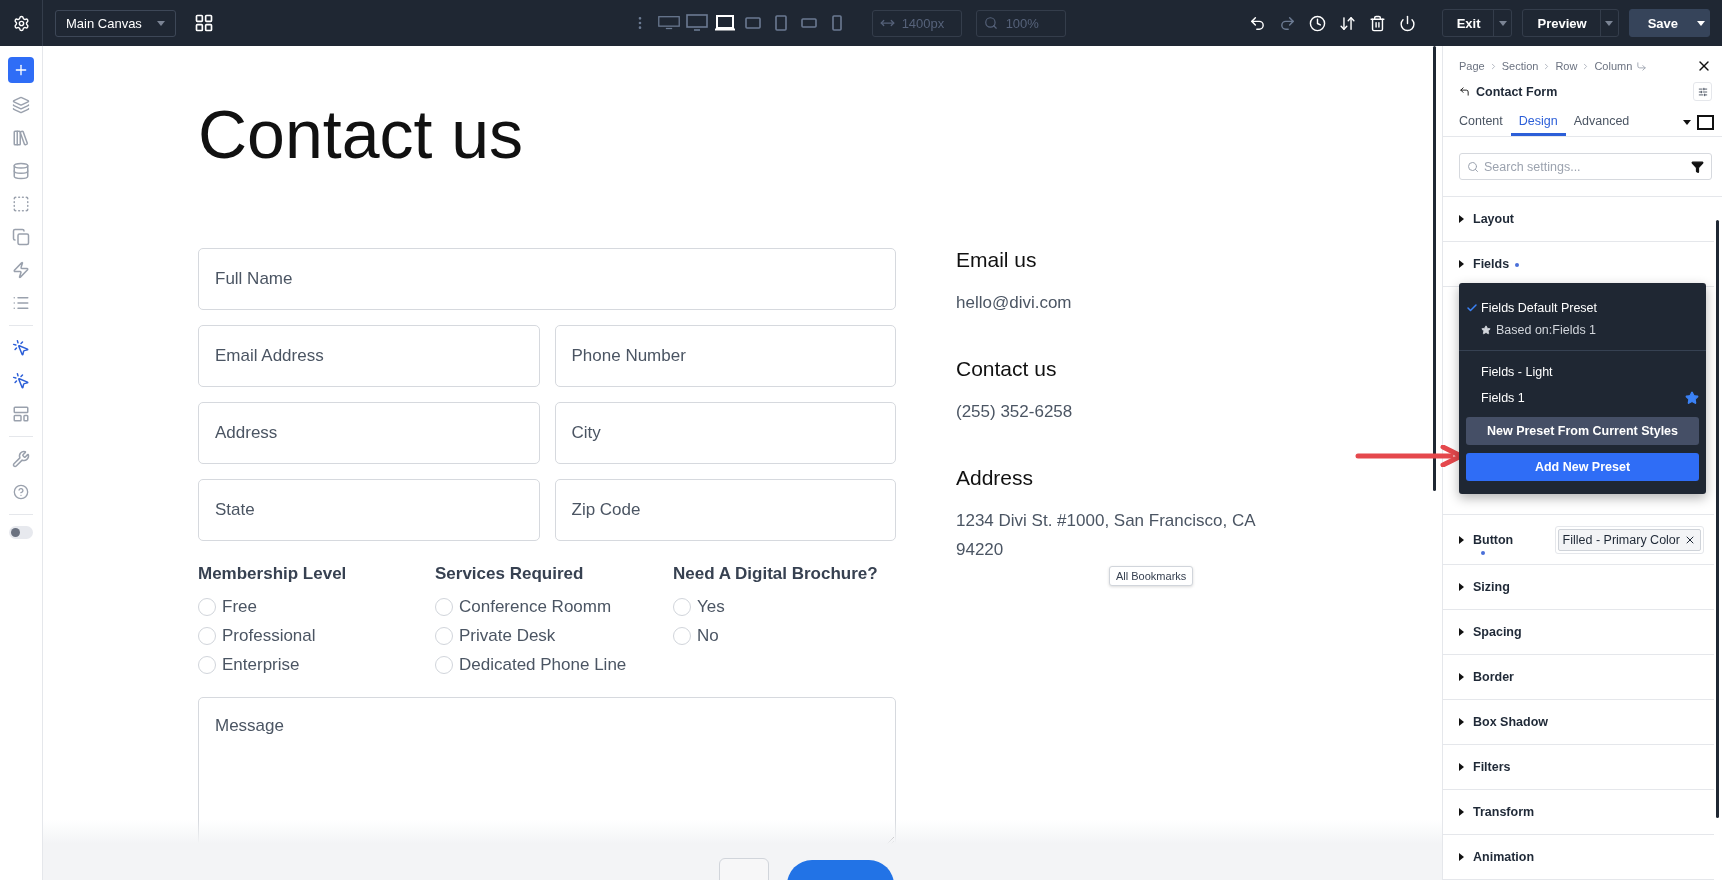  Describe the element at coordinates (725, 510) in the screenshot. I see `form-field: Zip Code` at that location.